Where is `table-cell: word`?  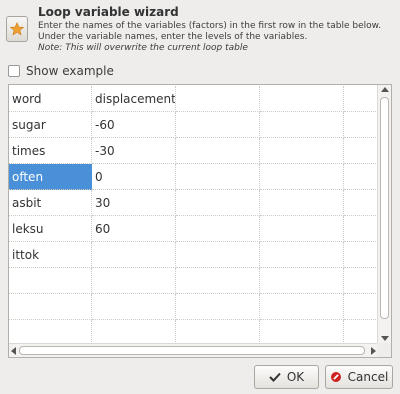 table-cell: word is located at coordinates (50, 99).